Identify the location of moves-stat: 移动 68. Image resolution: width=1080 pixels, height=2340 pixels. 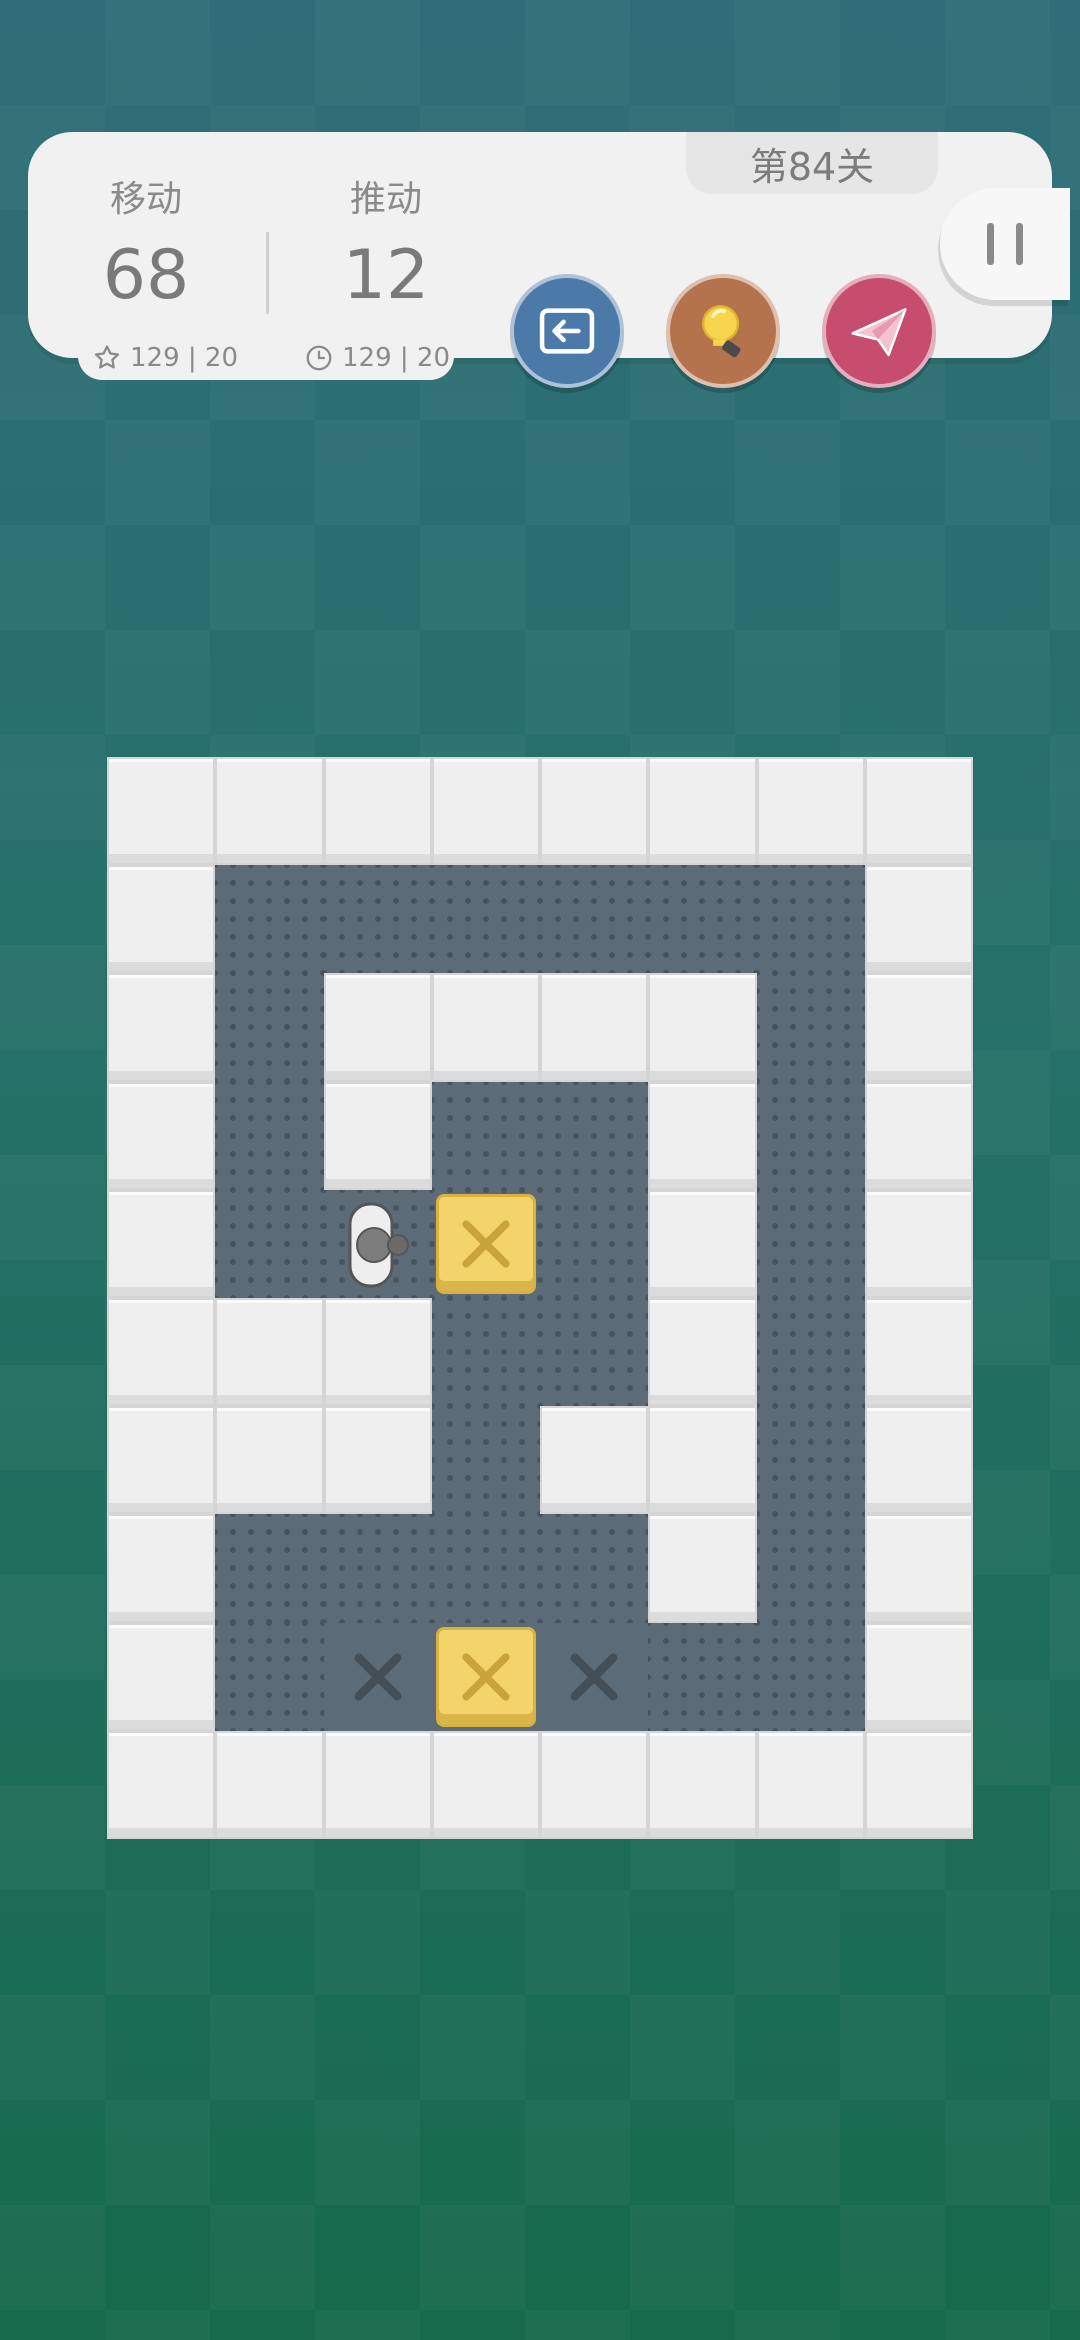
(146, 242).